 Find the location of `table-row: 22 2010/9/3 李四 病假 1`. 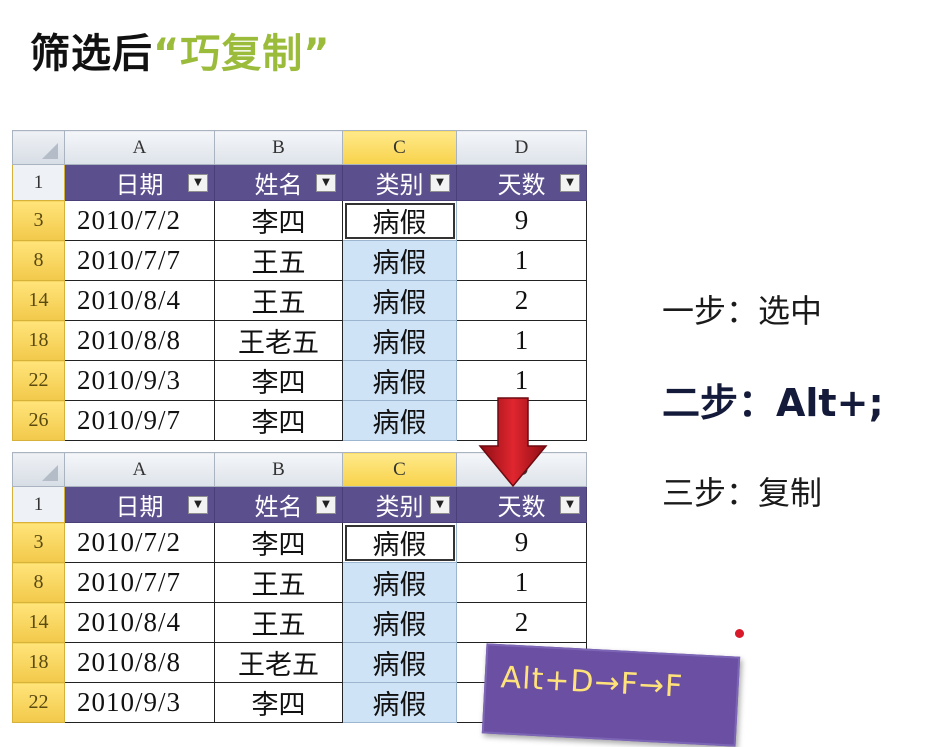

table-row: 22 2010/9/3 李四 病假 1 is located at coordinates (299, 380).